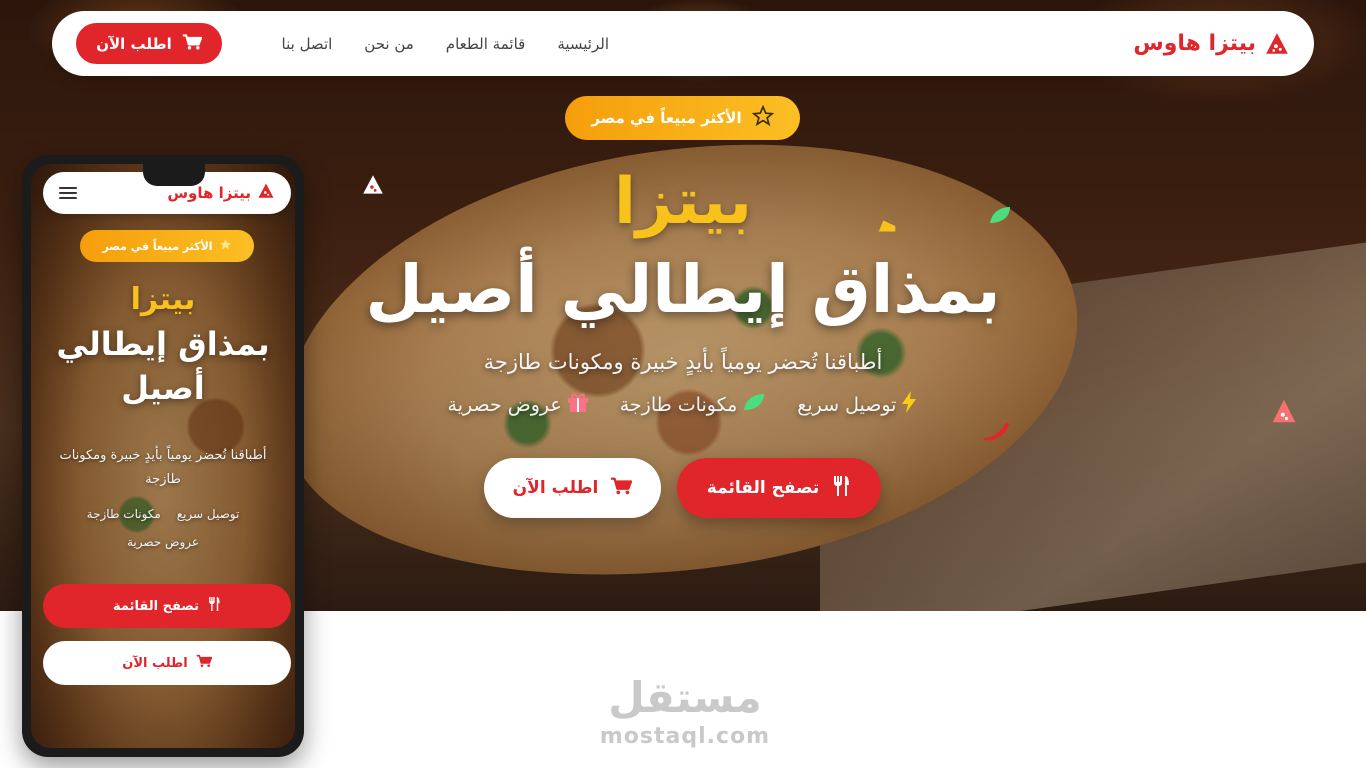 The image size is (1366, 768). I want to click on feature-fresh-ingredients: مكونات طازجة, so click(694, 404).